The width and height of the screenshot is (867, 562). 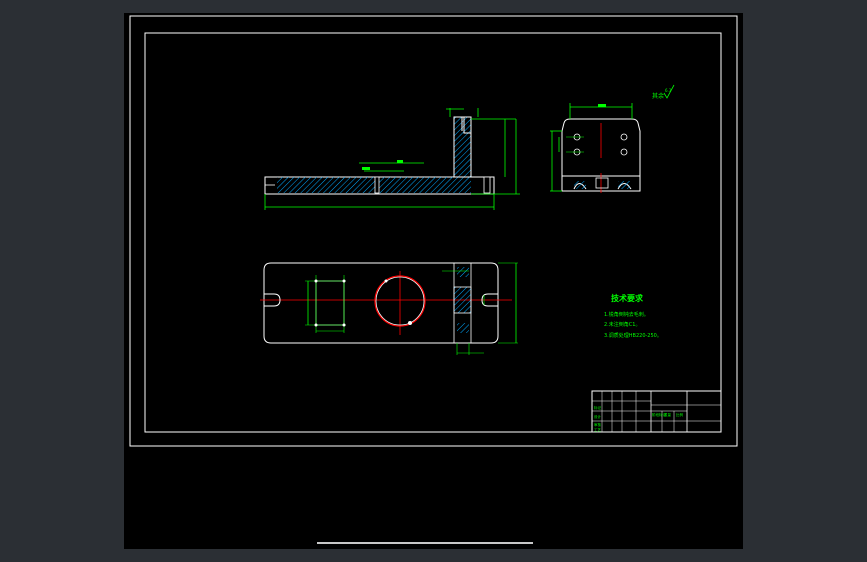 What do you see at coordinates (598, 416) in the screenshot?
I see `tb-row-design: 设计` at bounding box center [598, 416].